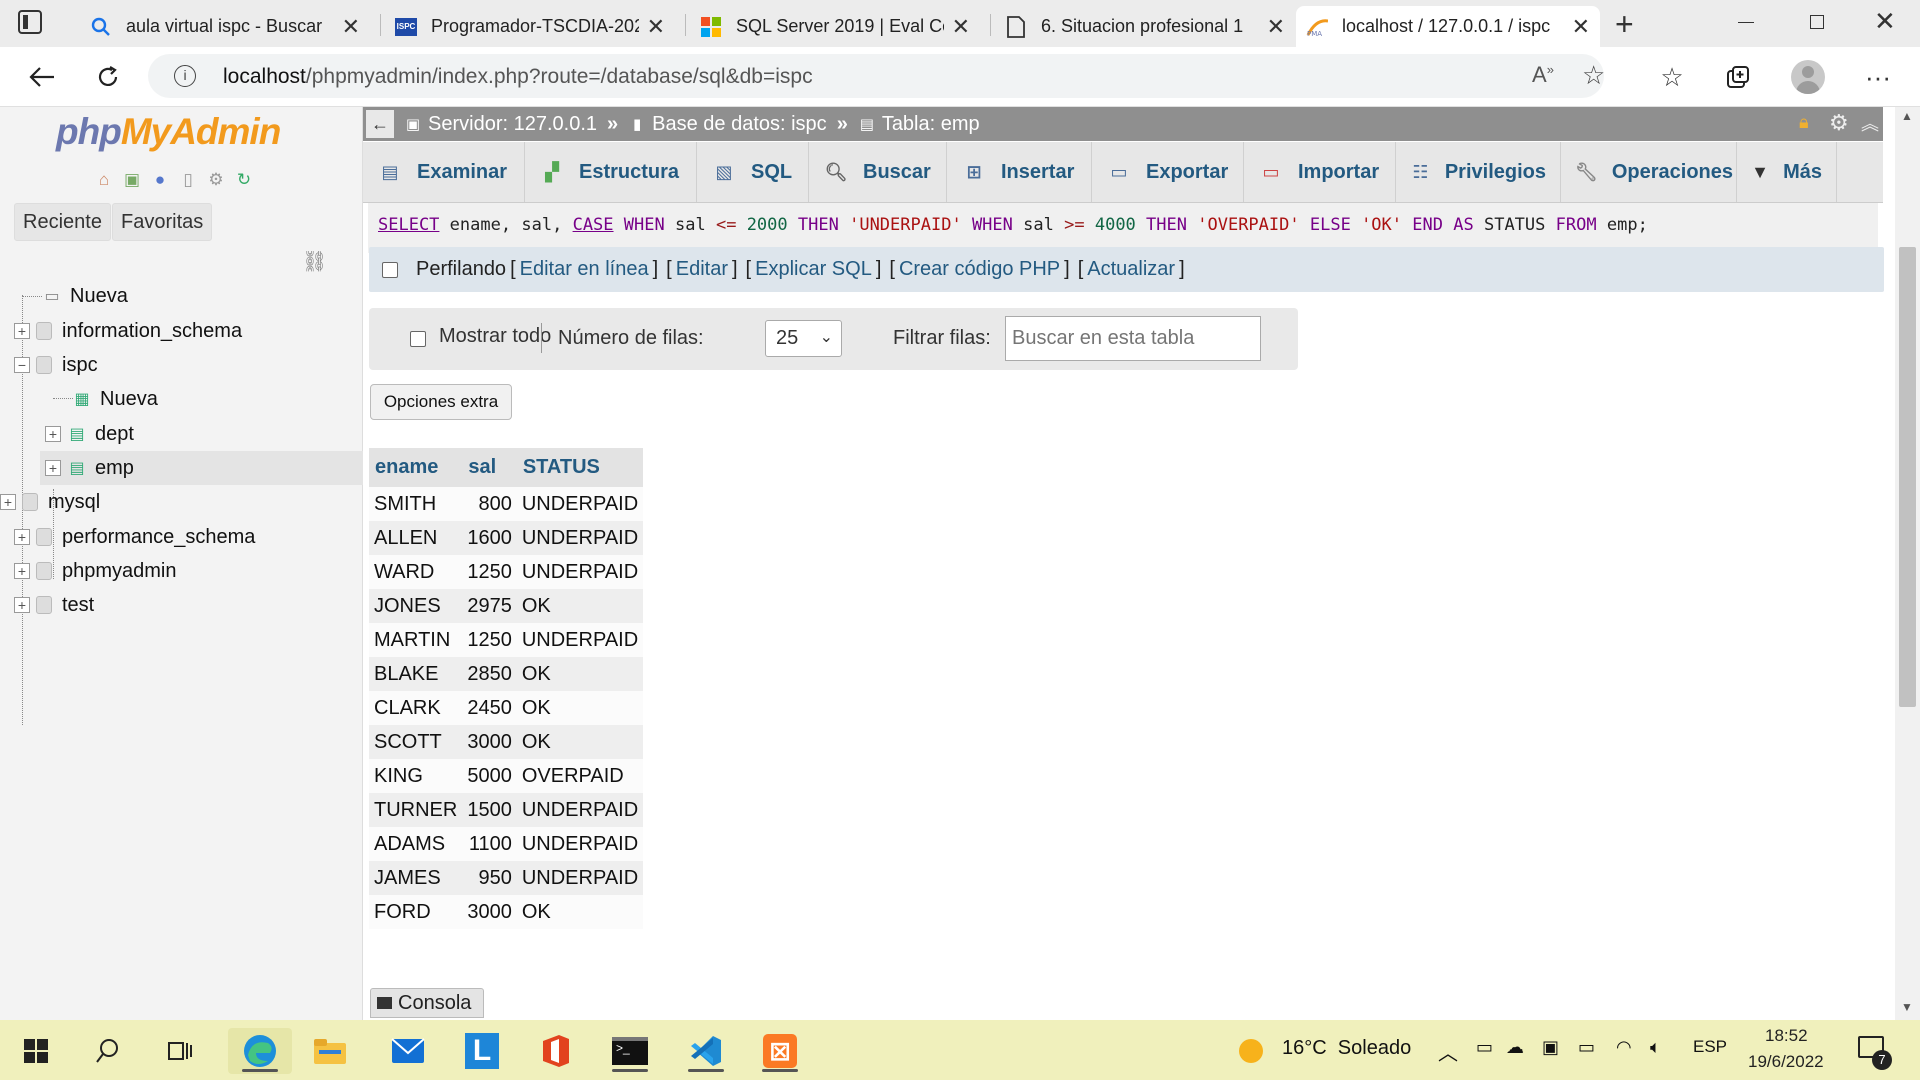  I want to click on column-header-status: STATUS, so click(580, 467).